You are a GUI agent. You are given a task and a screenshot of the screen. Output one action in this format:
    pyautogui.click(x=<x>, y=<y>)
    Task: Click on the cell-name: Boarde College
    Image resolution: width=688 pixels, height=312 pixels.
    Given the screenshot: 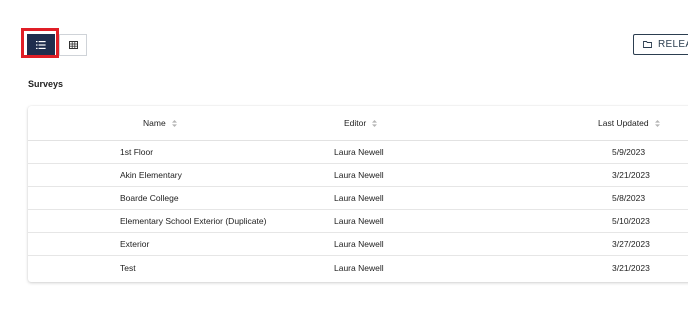 What is the action you would take?
    pyautogui.click(x=149, y=198)
    